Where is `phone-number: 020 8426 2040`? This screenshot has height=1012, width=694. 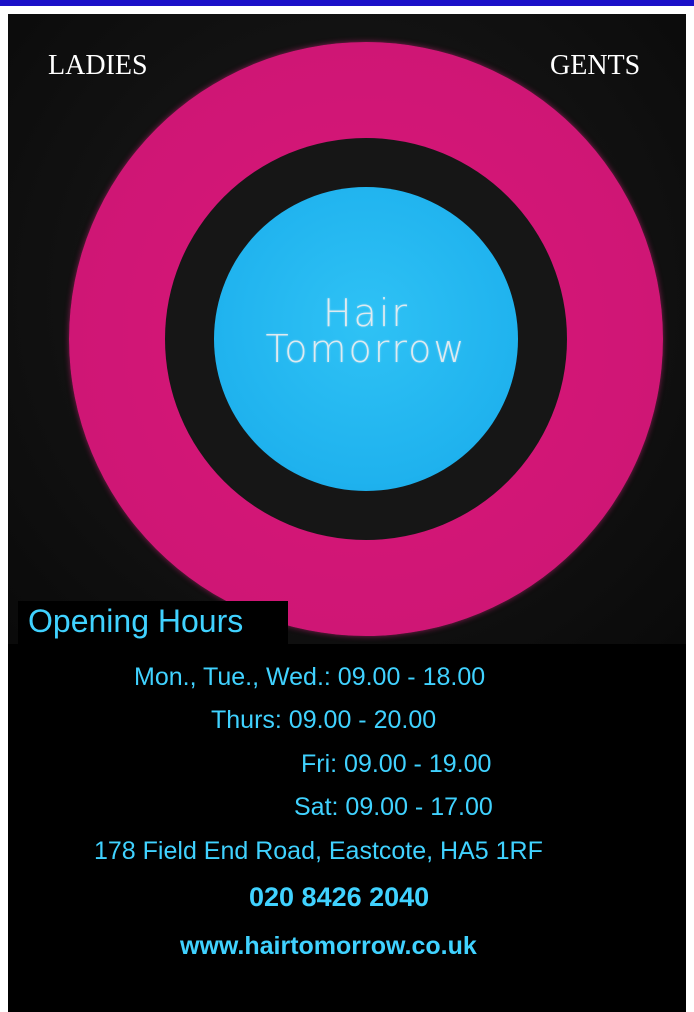
phone-number: 020 8426 2040 is located at coordinates (339, 897).